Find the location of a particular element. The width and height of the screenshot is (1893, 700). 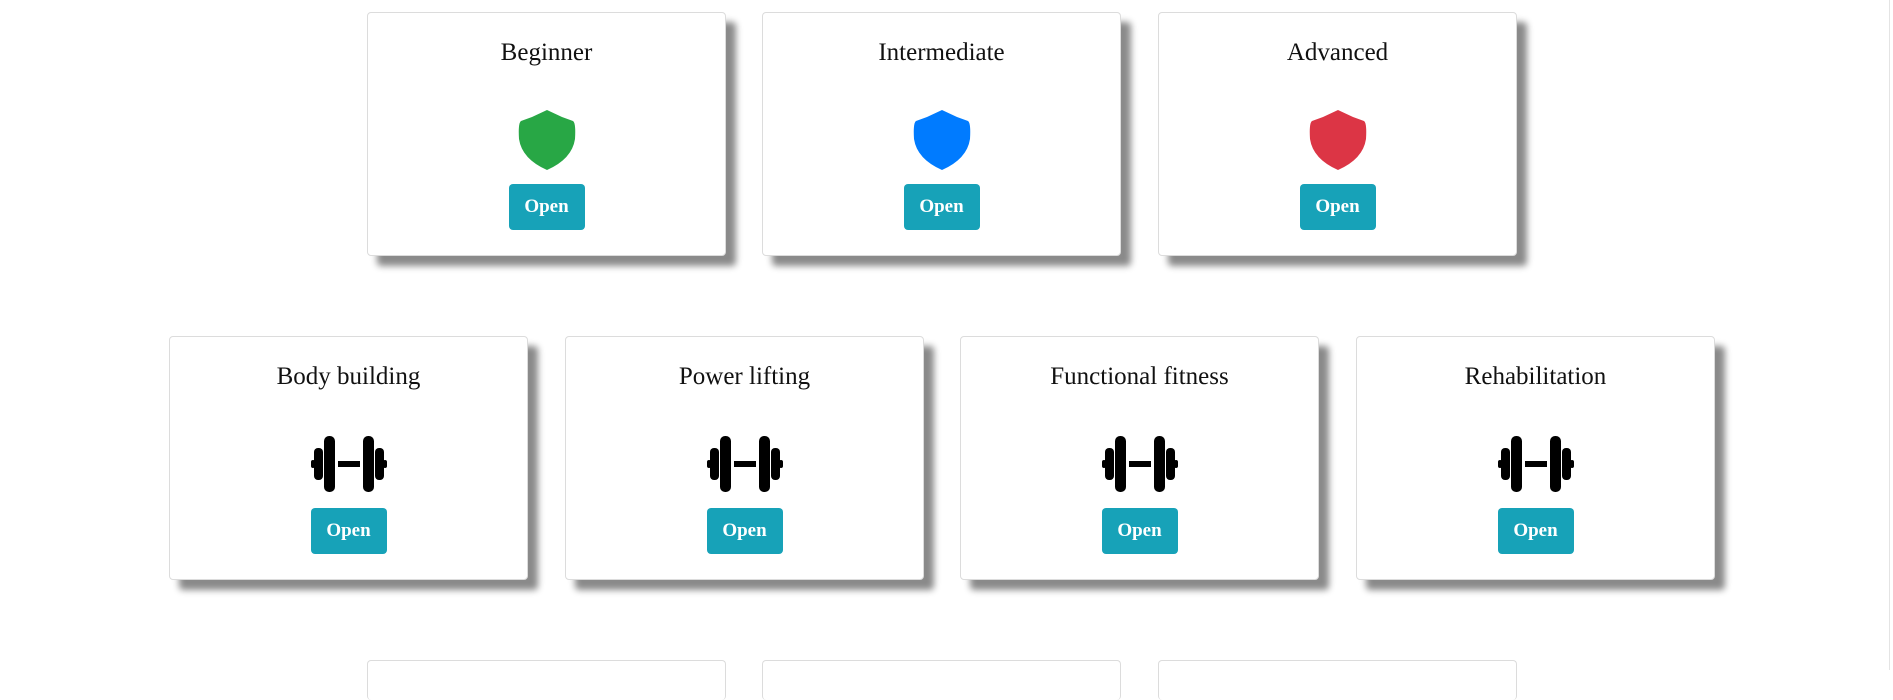

discipline-card-body-building: Body building Open is located at coordinates (348, 458).